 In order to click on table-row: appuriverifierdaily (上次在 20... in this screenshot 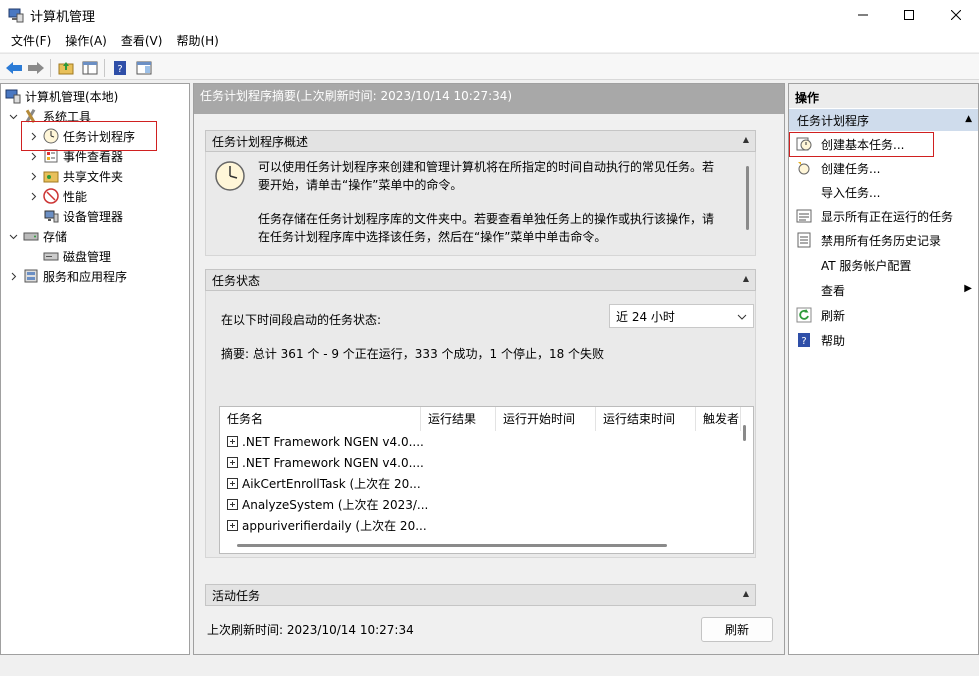, I will do `click(475, 525)`.